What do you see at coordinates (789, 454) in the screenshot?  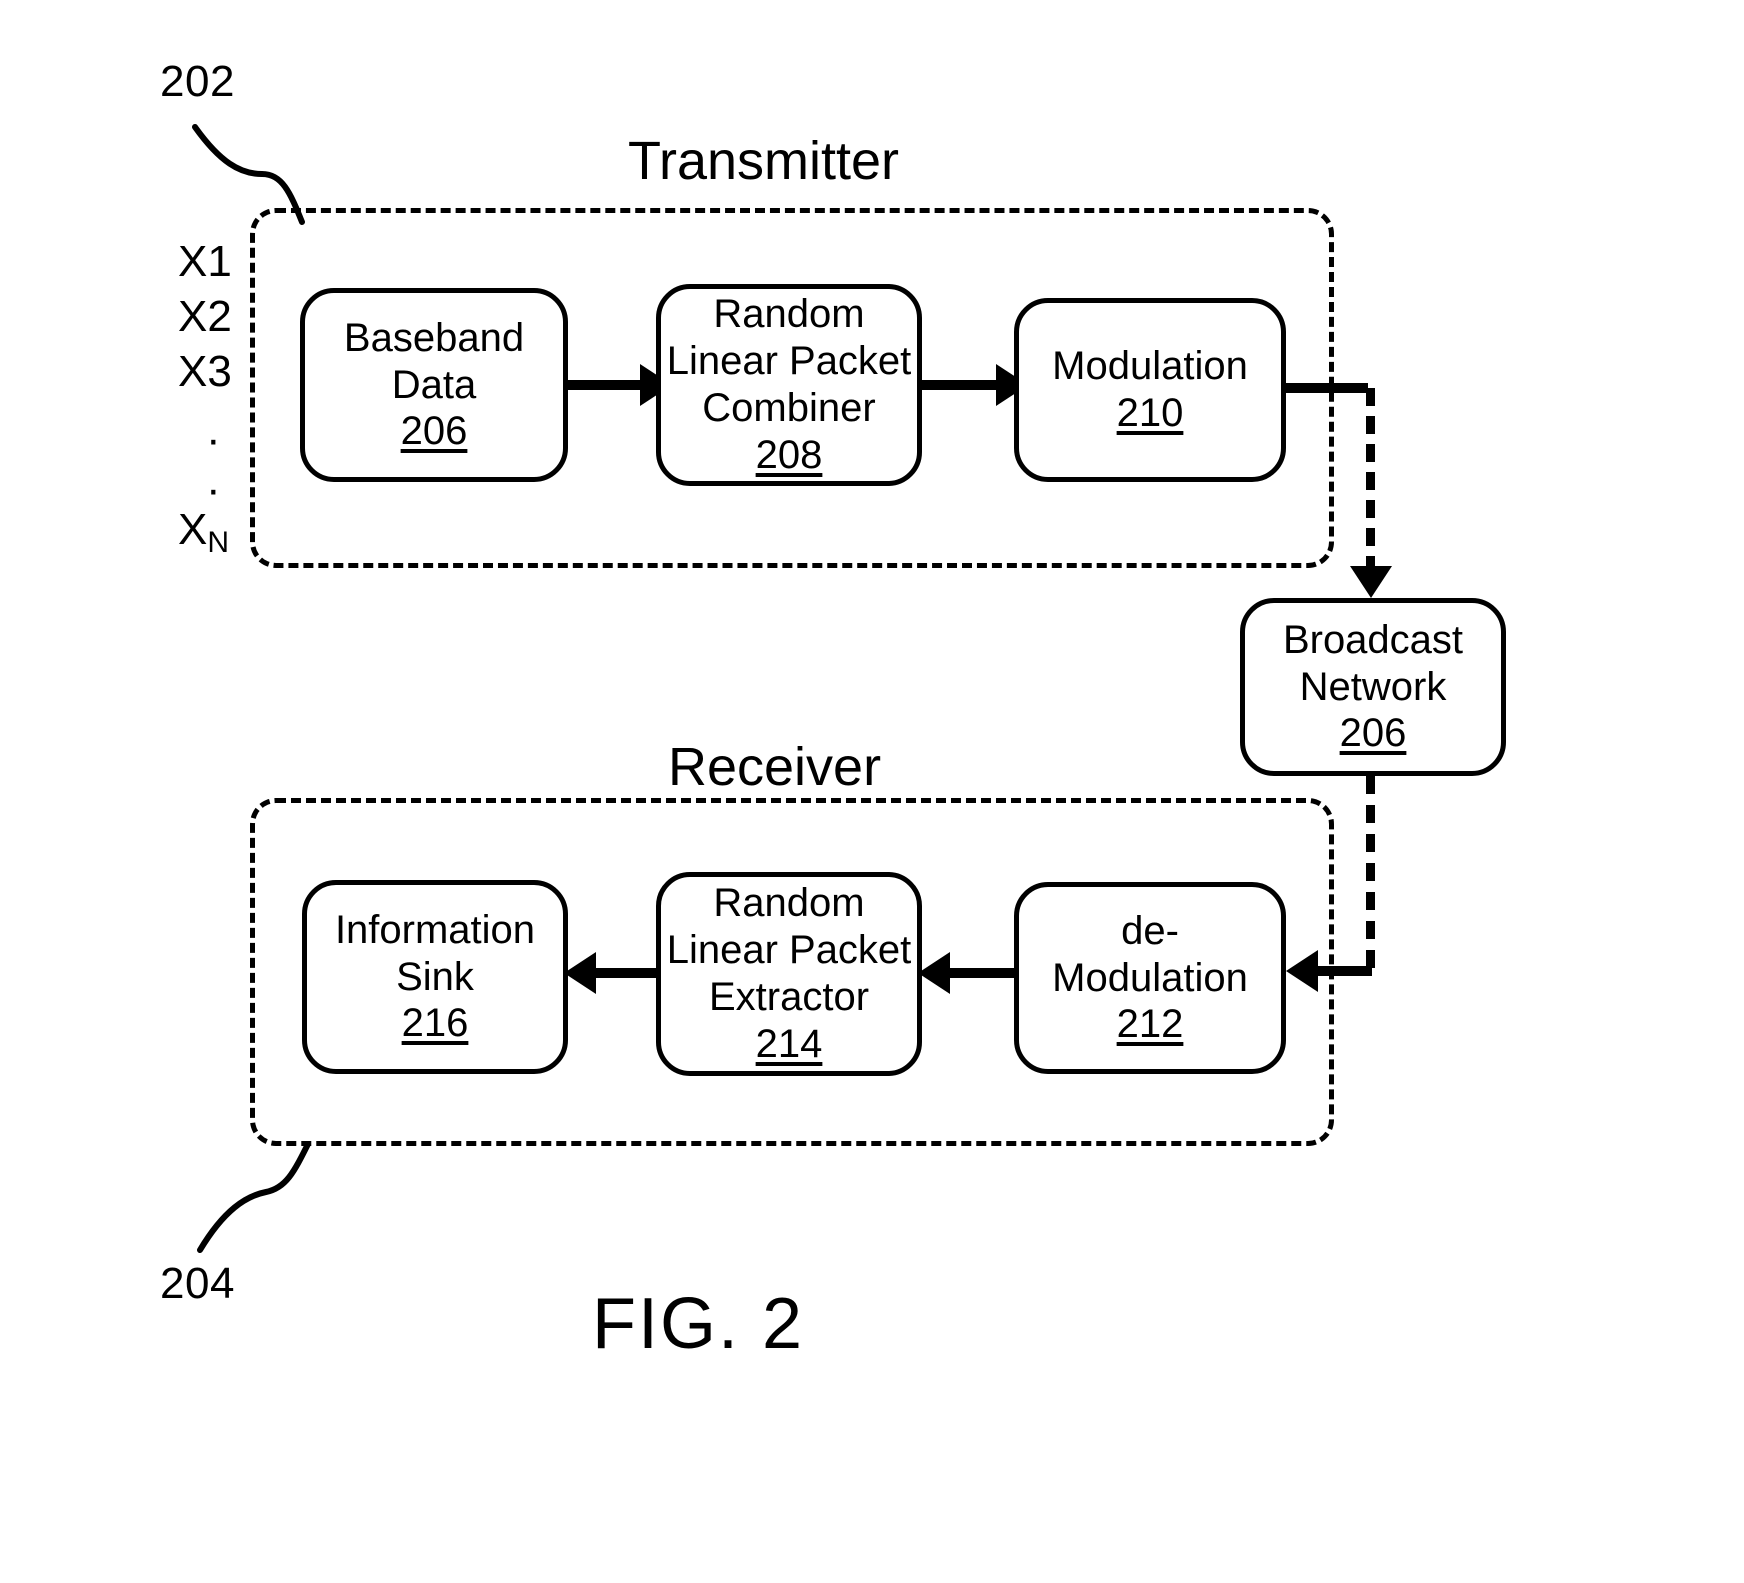 I see `block-combiner-refnum: 208` at bounding box center [789, 454].